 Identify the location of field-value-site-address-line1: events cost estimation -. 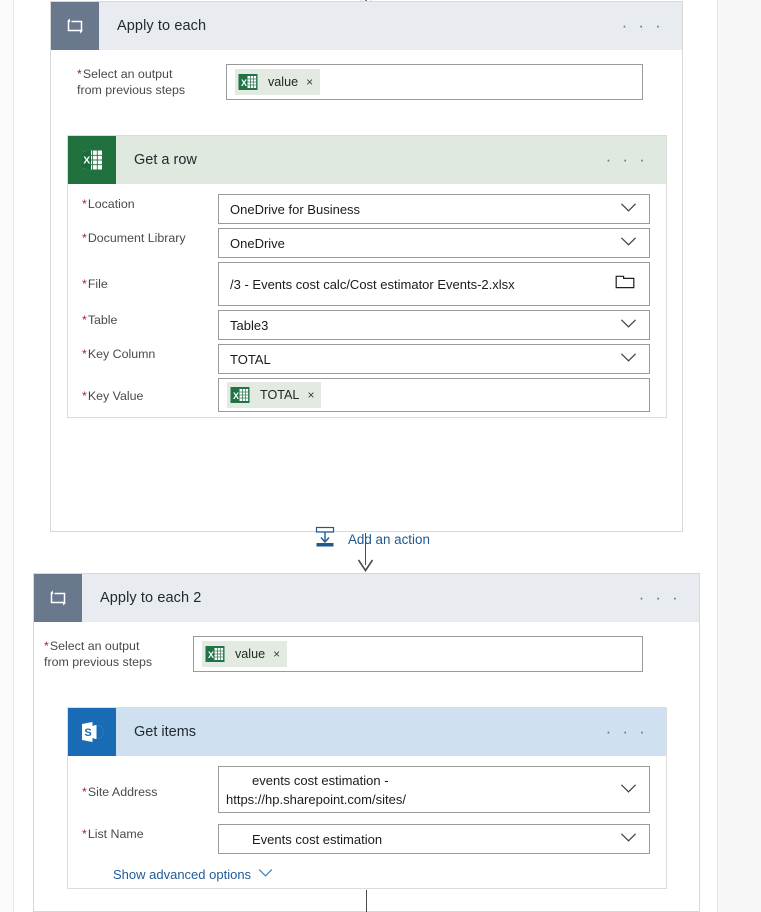
(320, 780).